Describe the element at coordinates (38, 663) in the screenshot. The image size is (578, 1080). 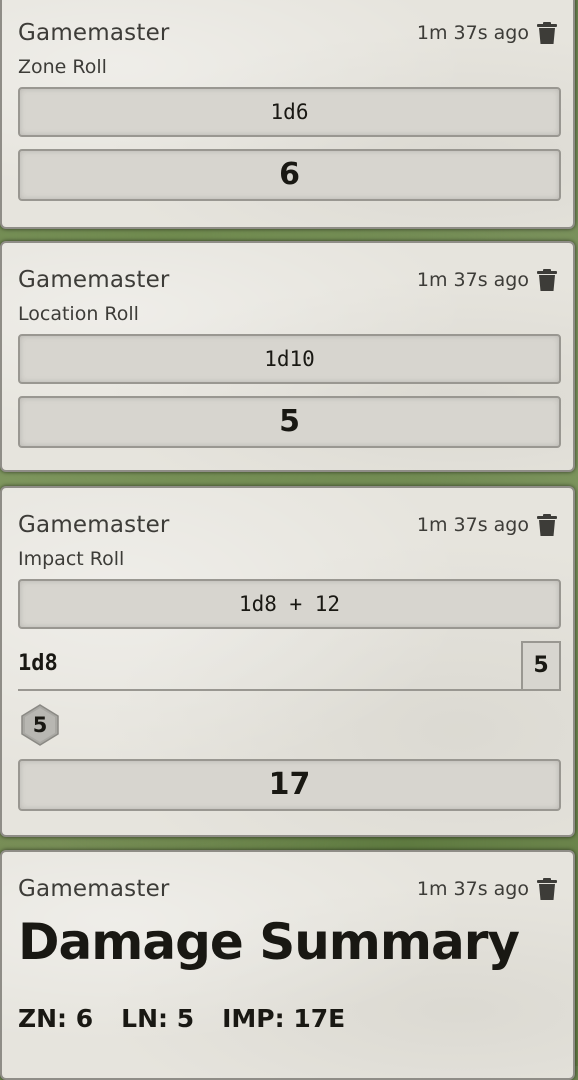
I see `part-formula: 1d8` at that location.